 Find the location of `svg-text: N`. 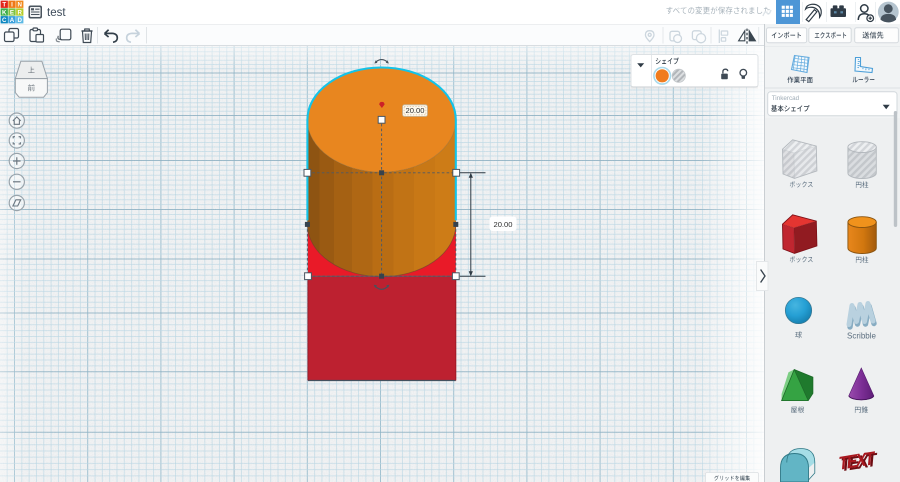

svg-text: N is located at coordinates (20, 5).